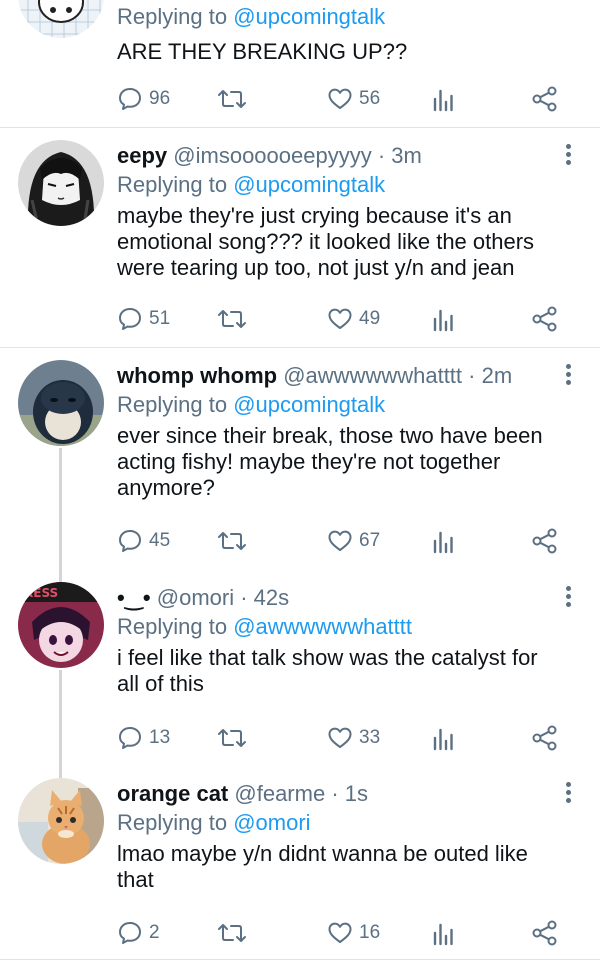 This screenshot has height=960, width=600. I want to click on like-button: 33, so click(353, 738).